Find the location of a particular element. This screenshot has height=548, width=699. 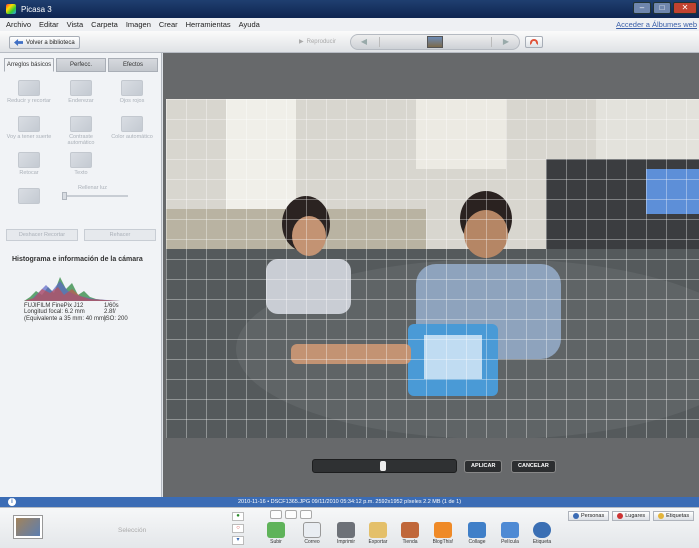

shop-button: Tienda is located at coordinates (410, 533).